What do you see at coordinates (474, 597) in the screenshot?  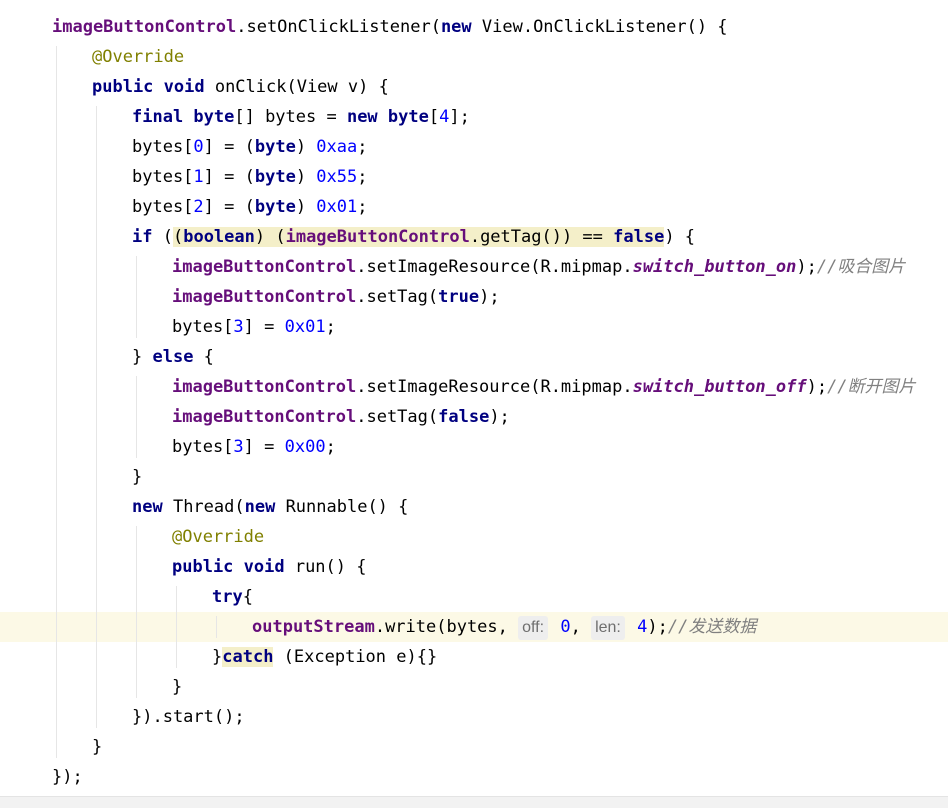 I see `code-line: try{` at bounding box center [474, 597].